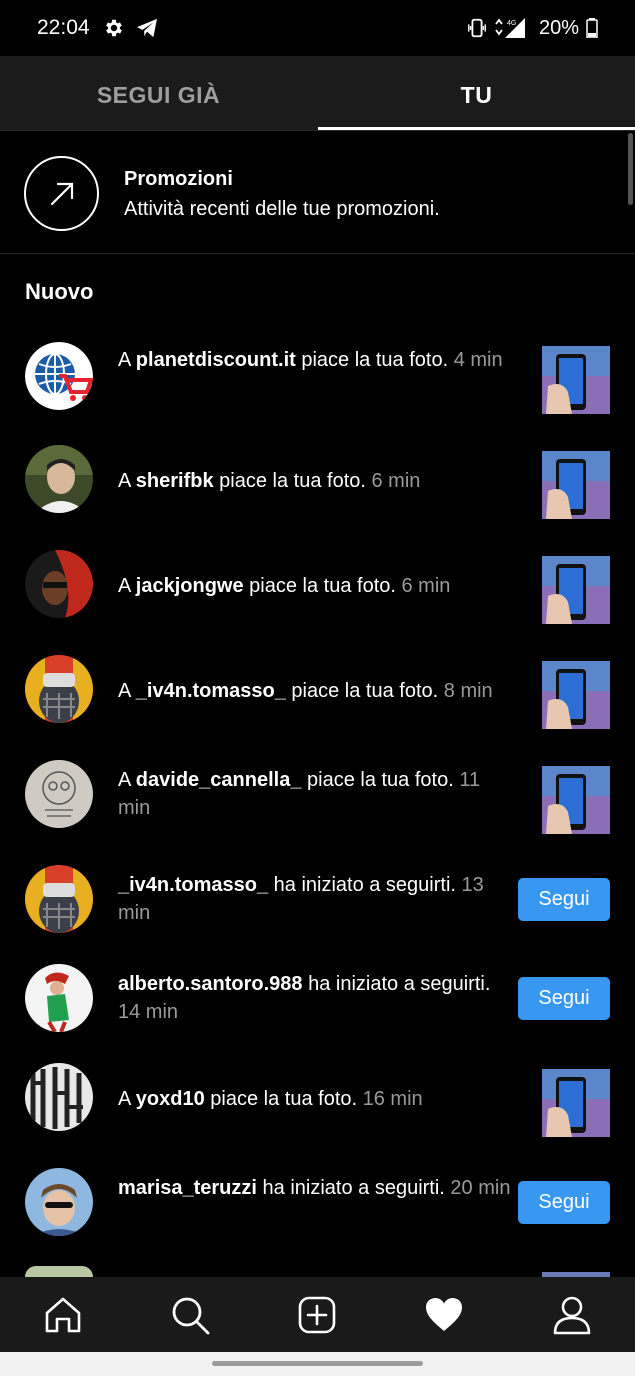 This screenshot has width=635, height=1376. I want to click on notification-row: A jackjongwe piace la tua foto. 6 min, so click(317, 600).